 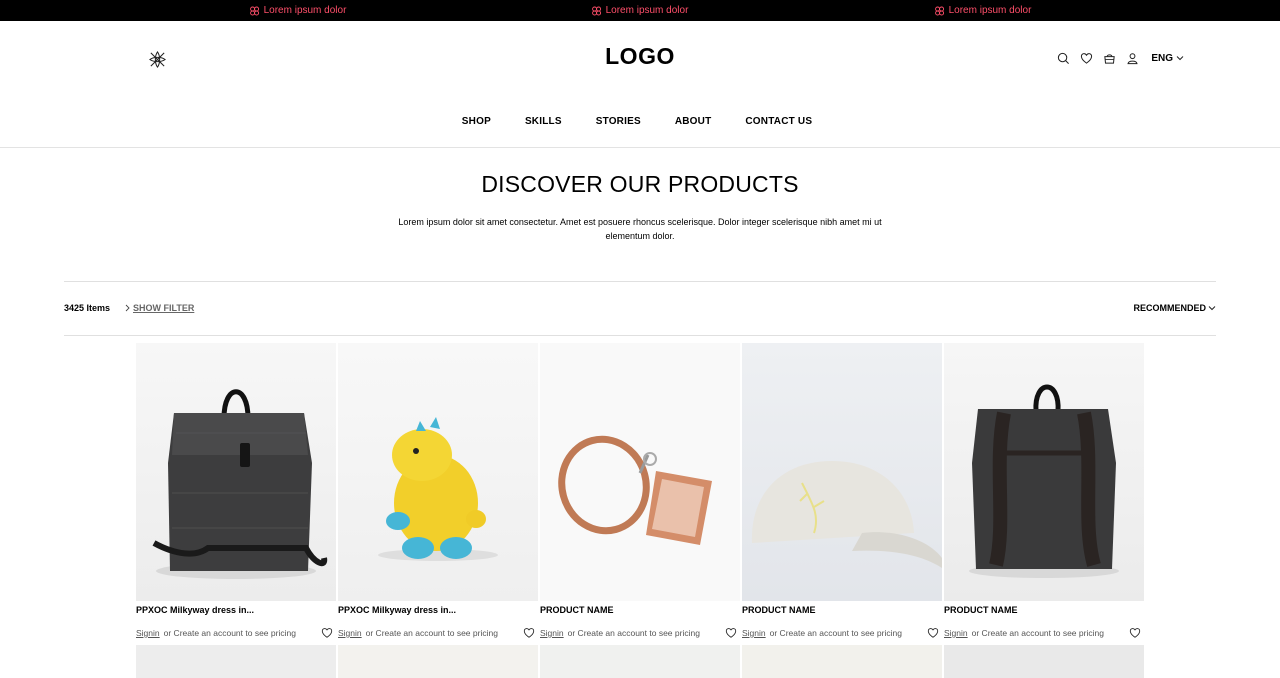 I want to click on nav-item-about: ABOUT, so click(x=693, y=121).